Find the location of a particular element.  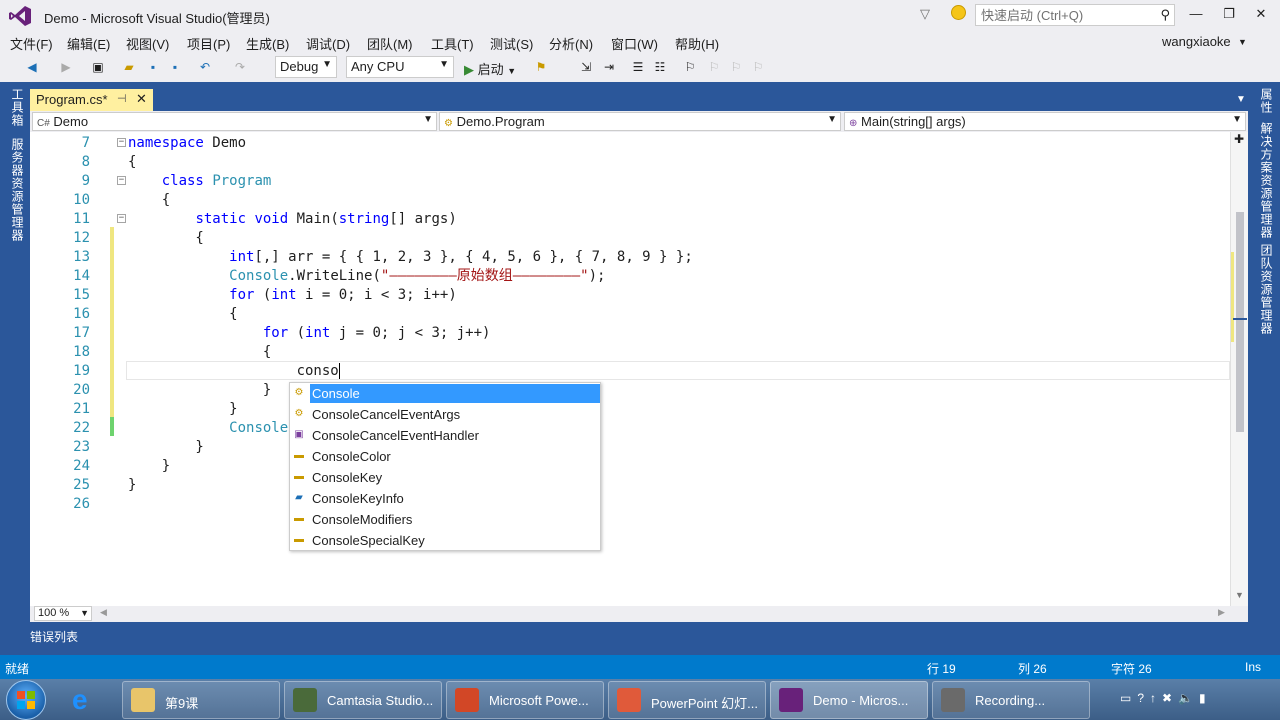

maximize-button: ❐ is located at coordinates (1229, 15).